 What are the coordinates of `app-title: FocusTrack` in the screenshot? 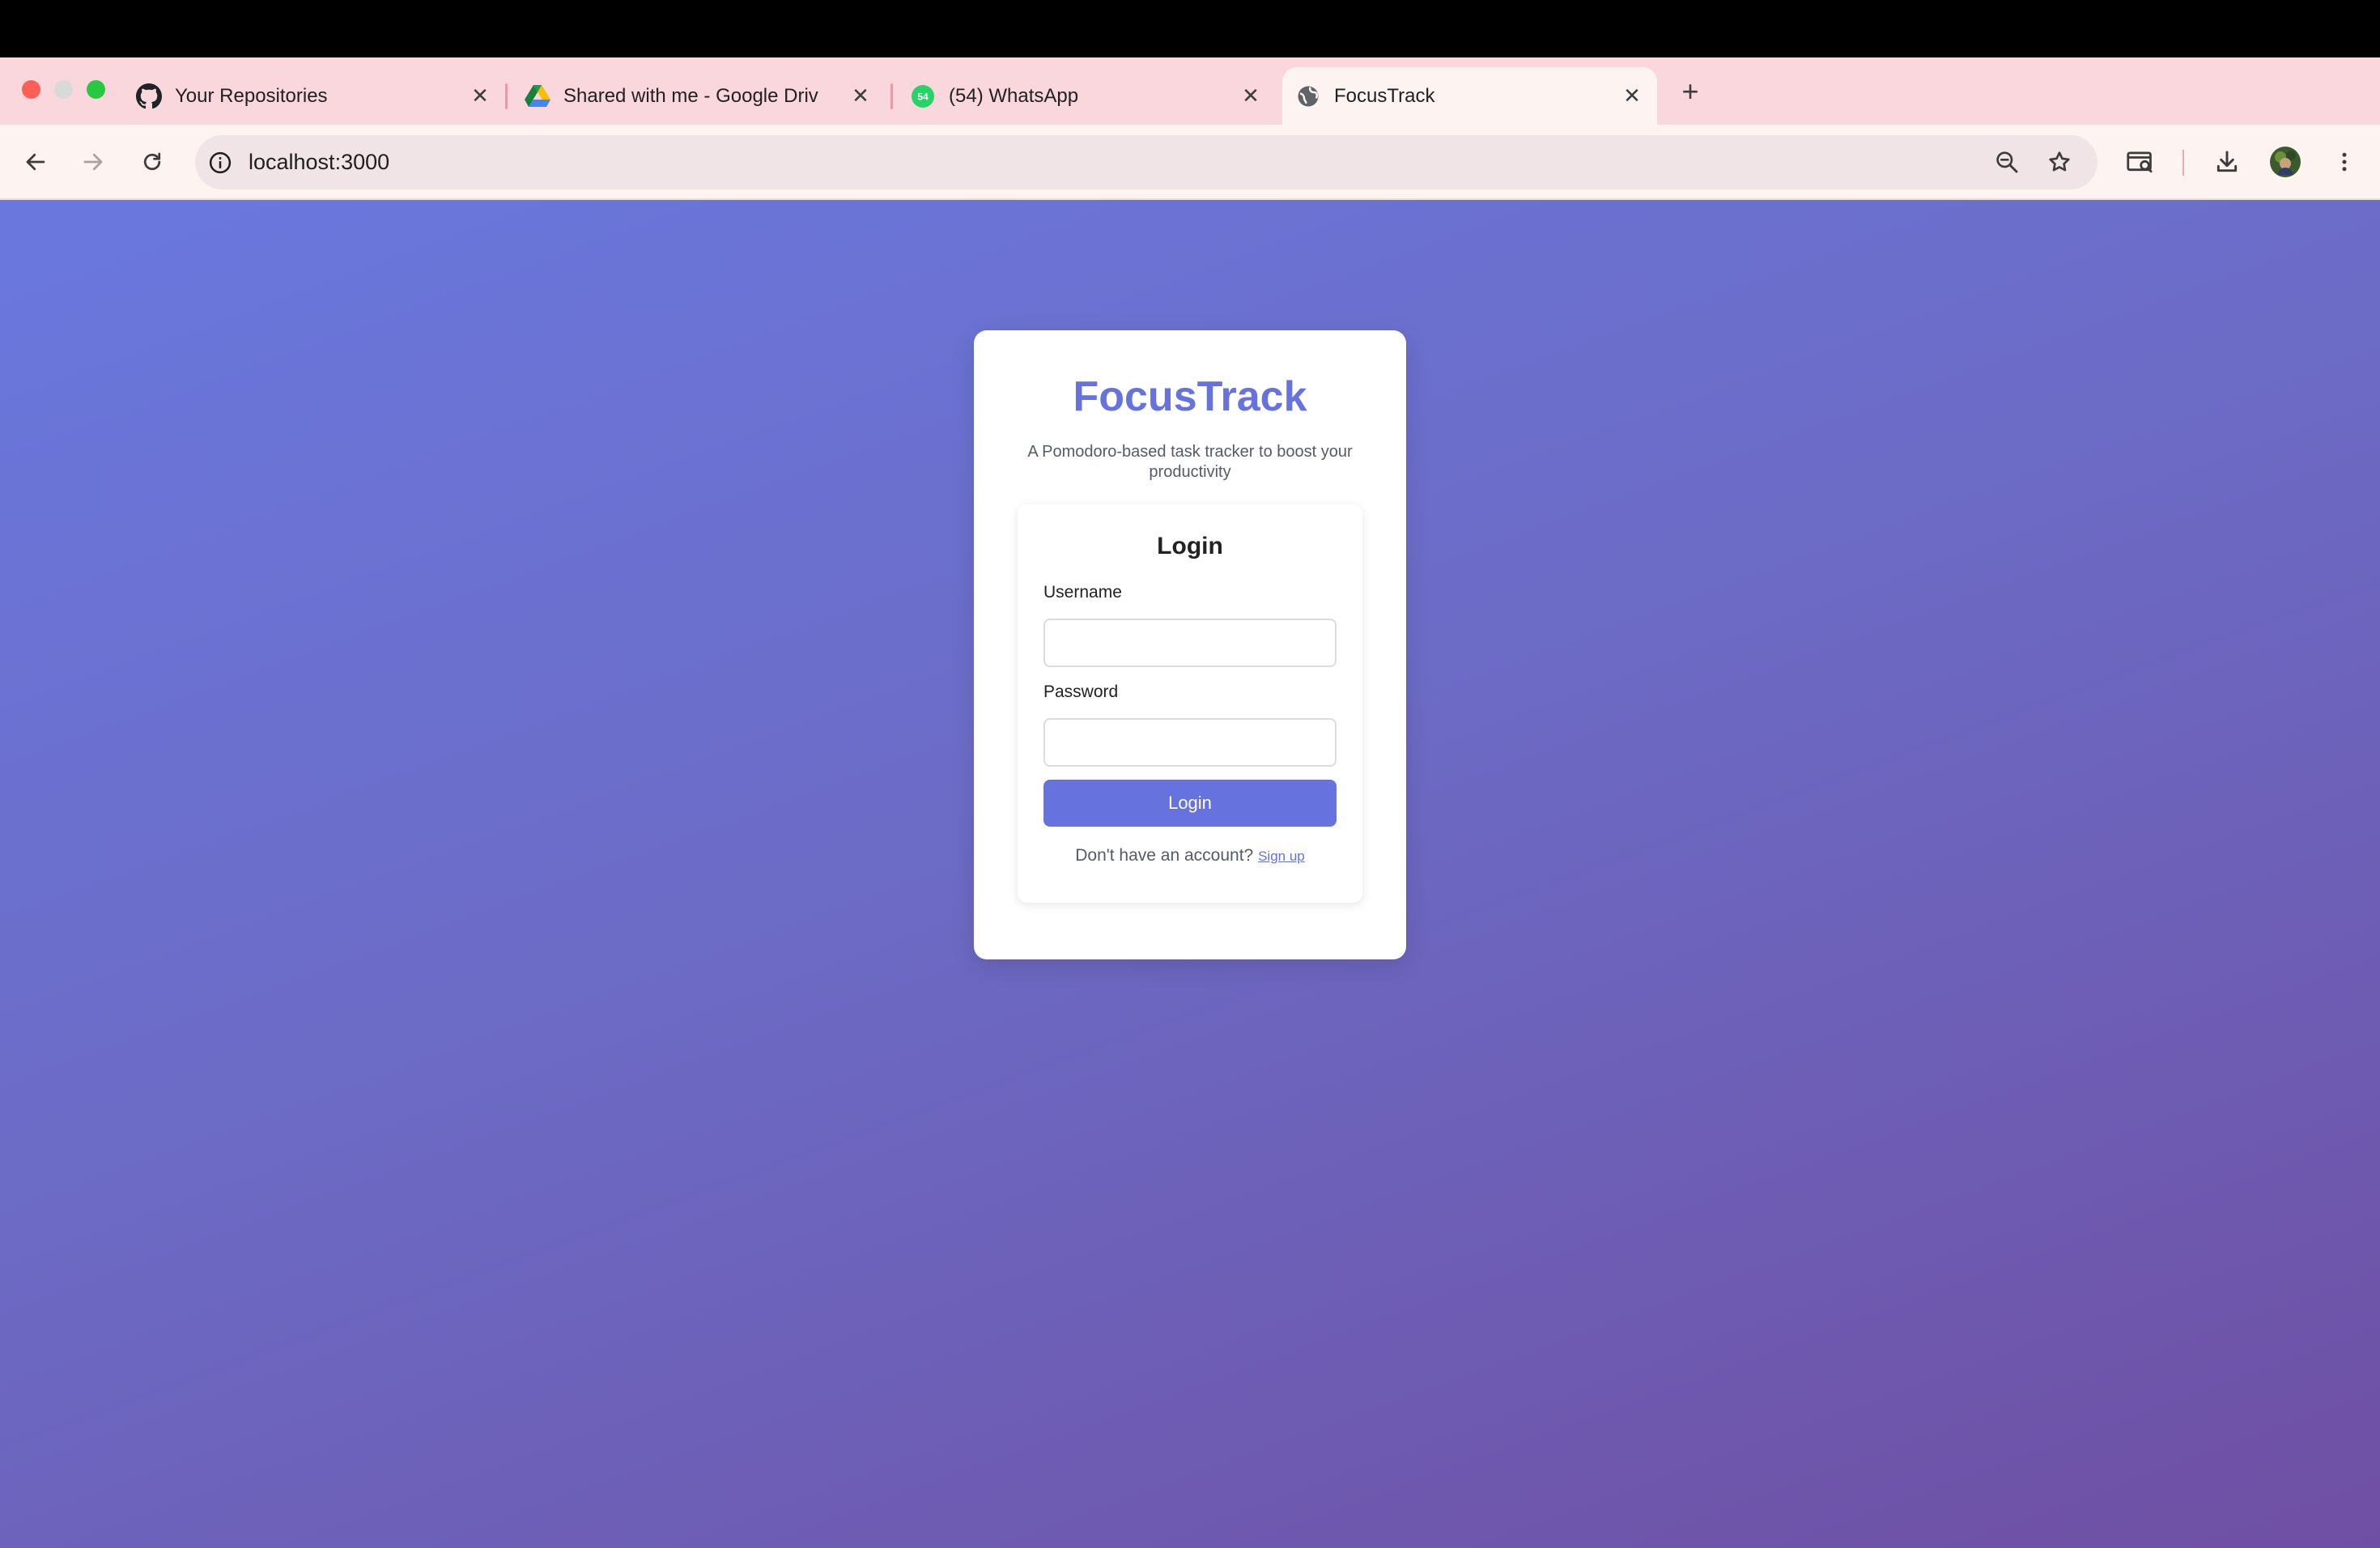 It's located at (1190, 396).